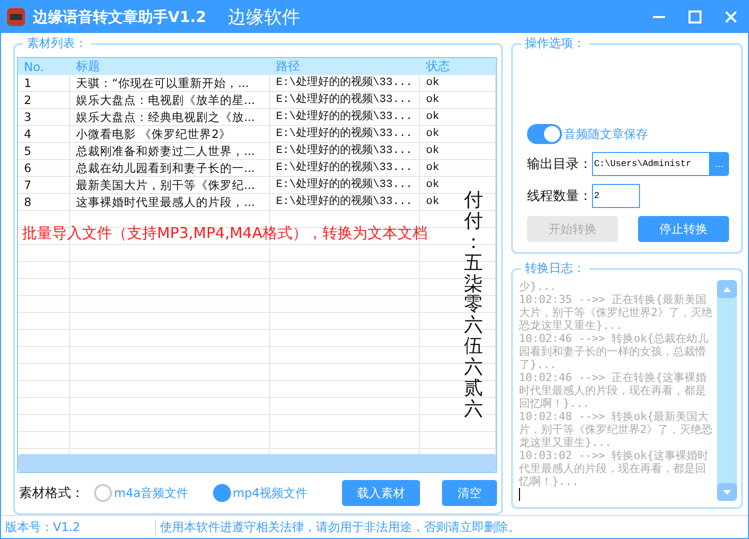 Image resolution: width=749 pixels, height=539 pixels. What do you see at coordinates (170, 66) in the screenshot?
I see `column-header: 标题` at bounding box center [170, 66].